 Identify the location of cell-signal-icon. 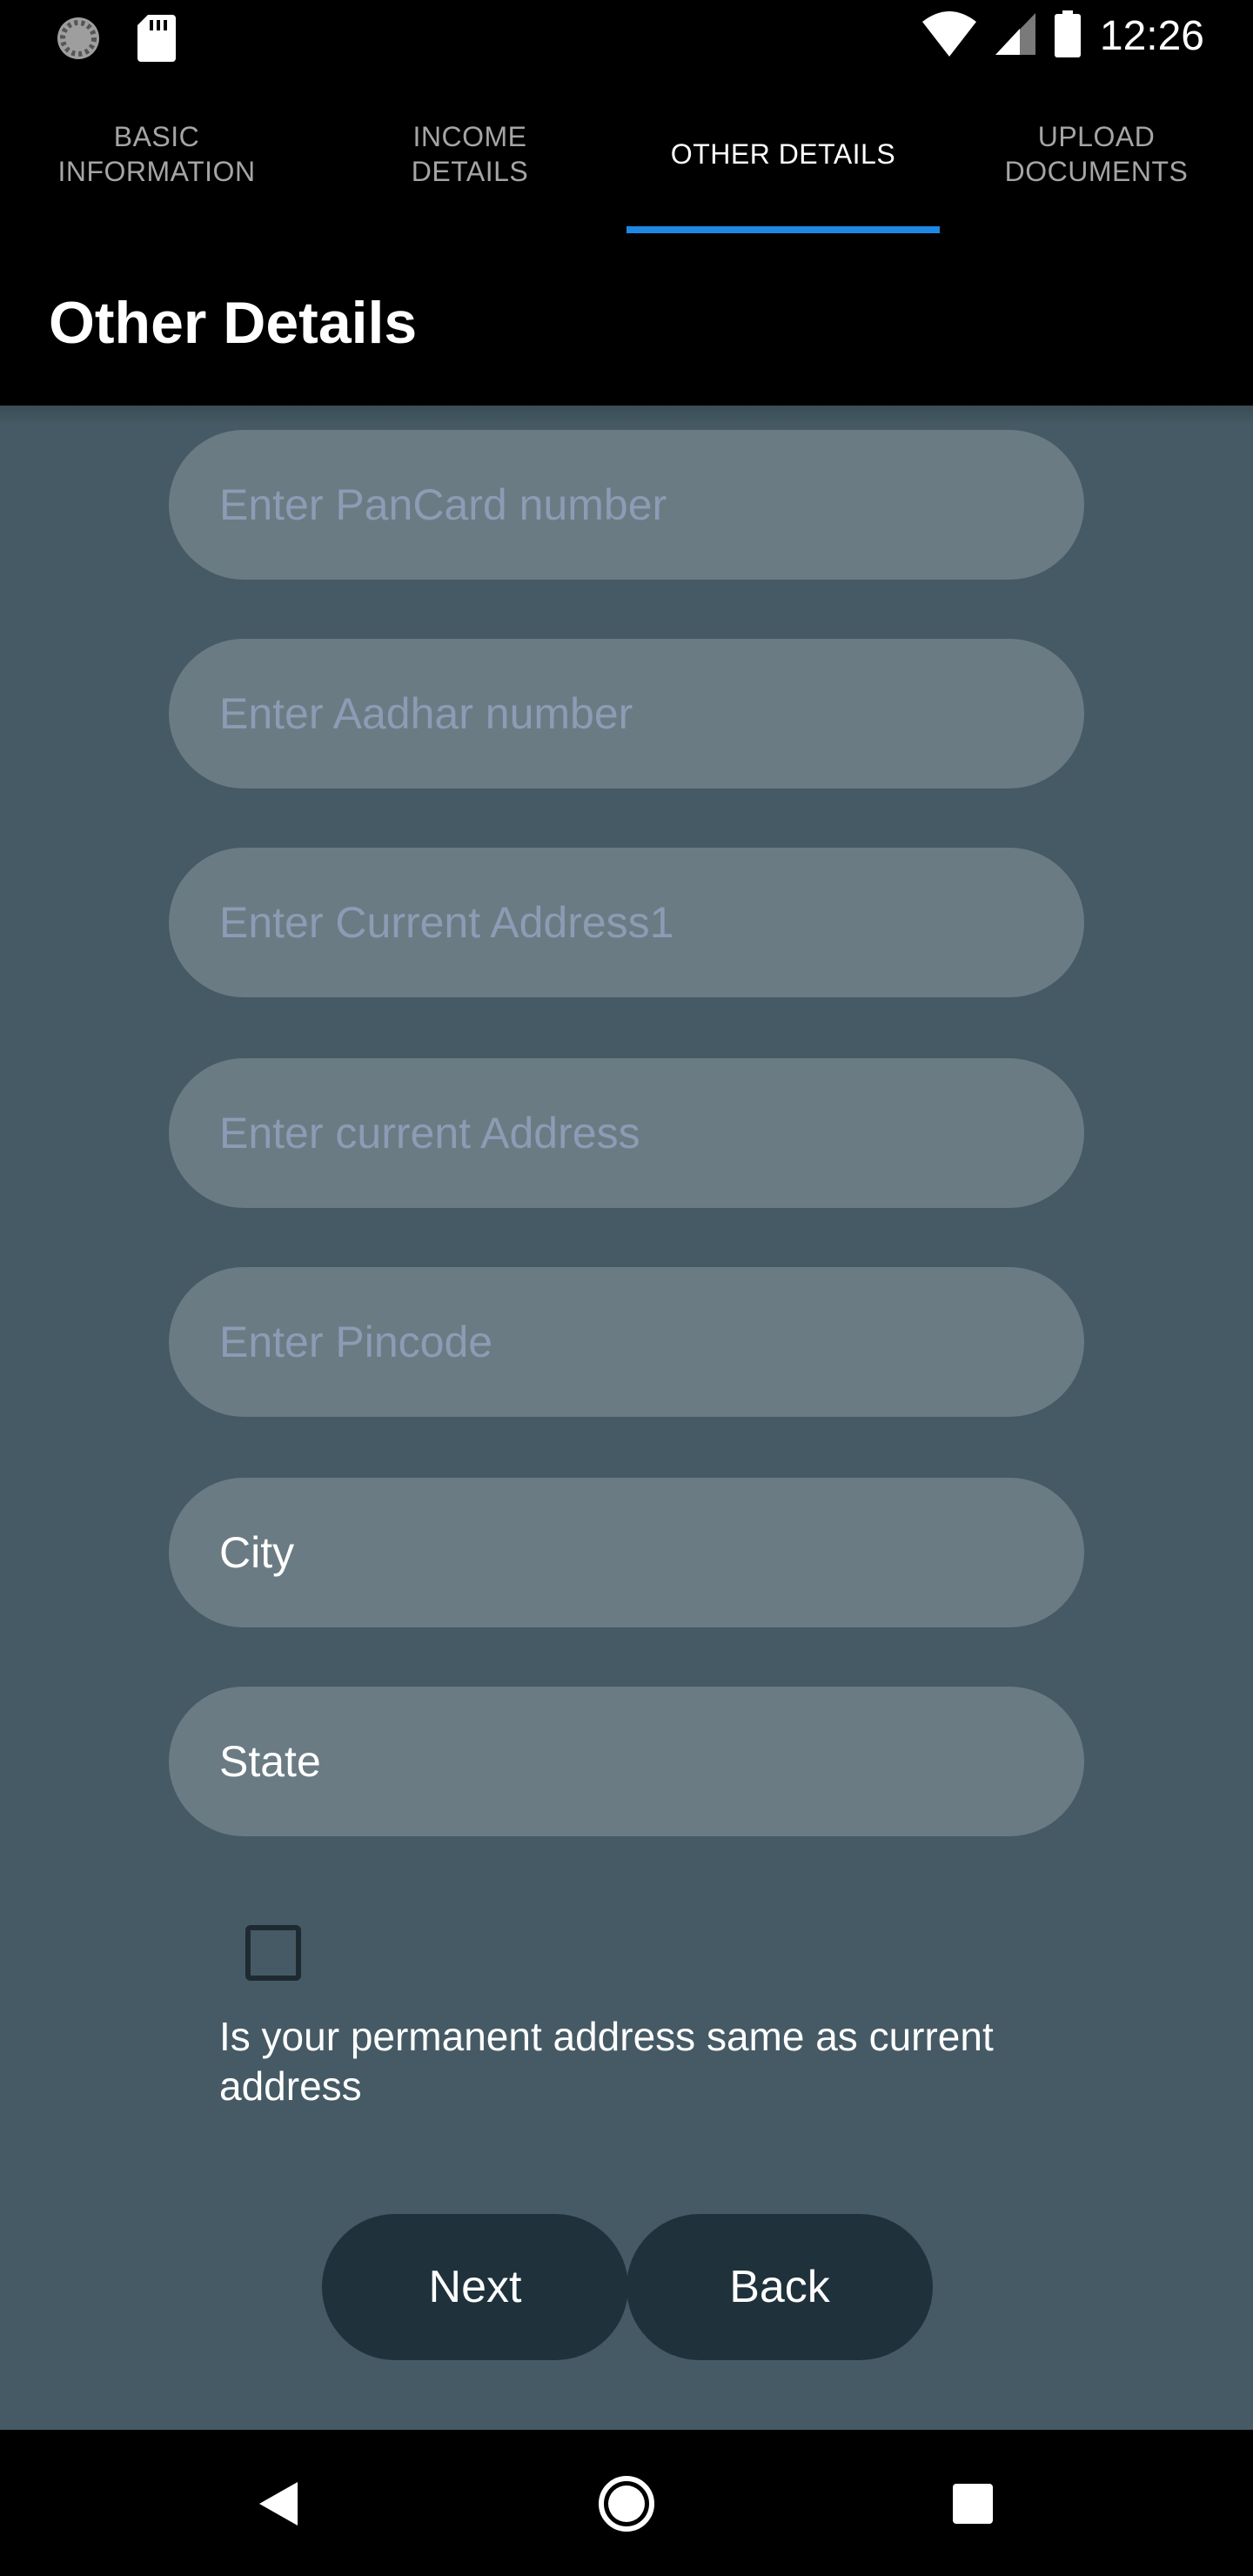
(1015, 36).